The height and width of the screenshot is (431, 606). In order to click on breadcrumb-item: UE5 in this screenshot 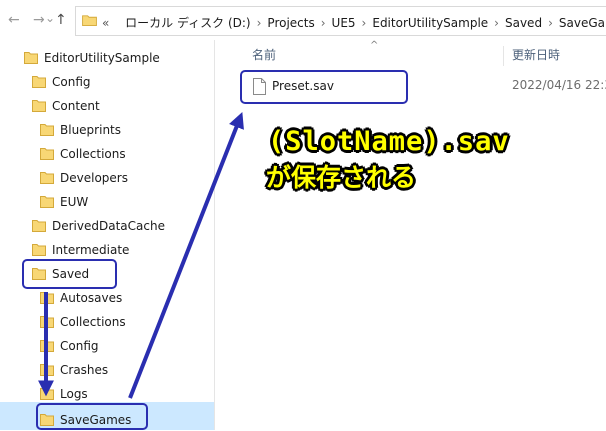, I will do `click(344, 23)`.